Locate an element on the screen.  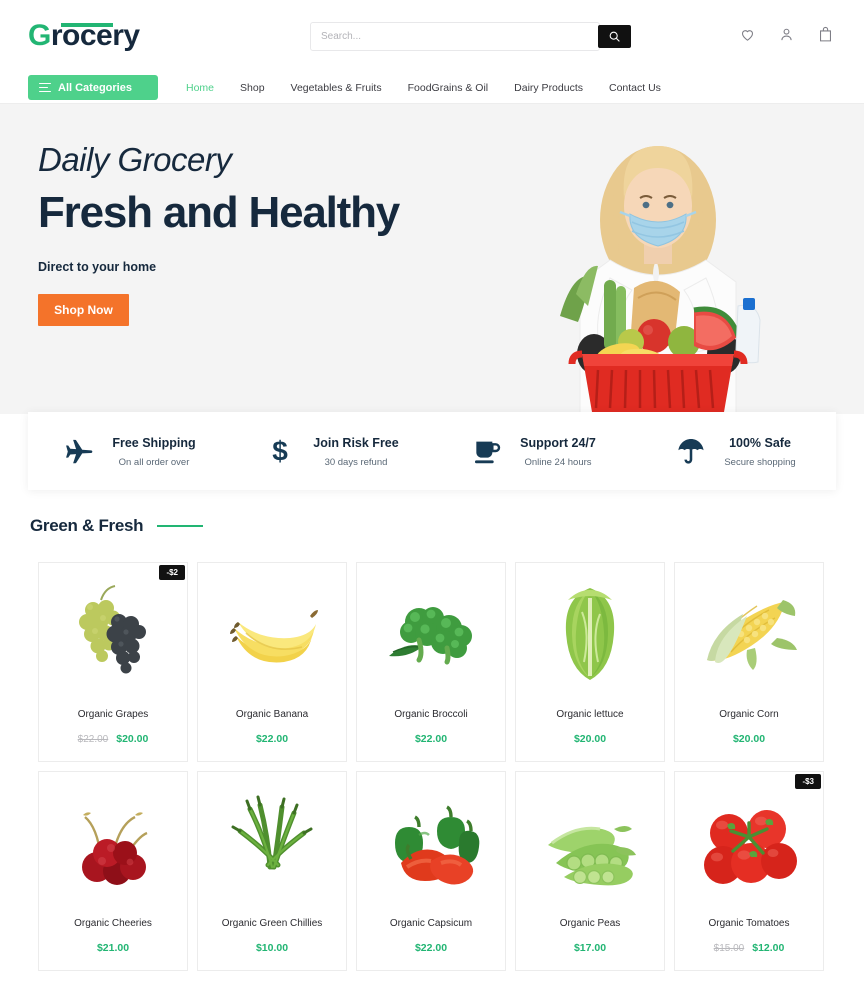
product-card-broccoli: Organic Broccoli $22.00 is located at coordinates (431, 662).